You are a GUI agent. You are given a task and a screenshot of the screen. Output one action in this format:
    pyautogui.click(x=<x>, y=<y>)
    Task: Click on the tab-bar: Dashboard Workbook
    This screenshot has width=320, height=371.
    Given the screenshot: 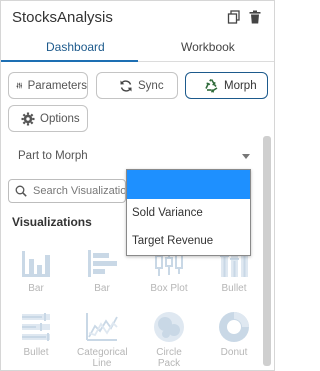 What is the action you would take?
    pyautogui.click(x=137, y=48)
    